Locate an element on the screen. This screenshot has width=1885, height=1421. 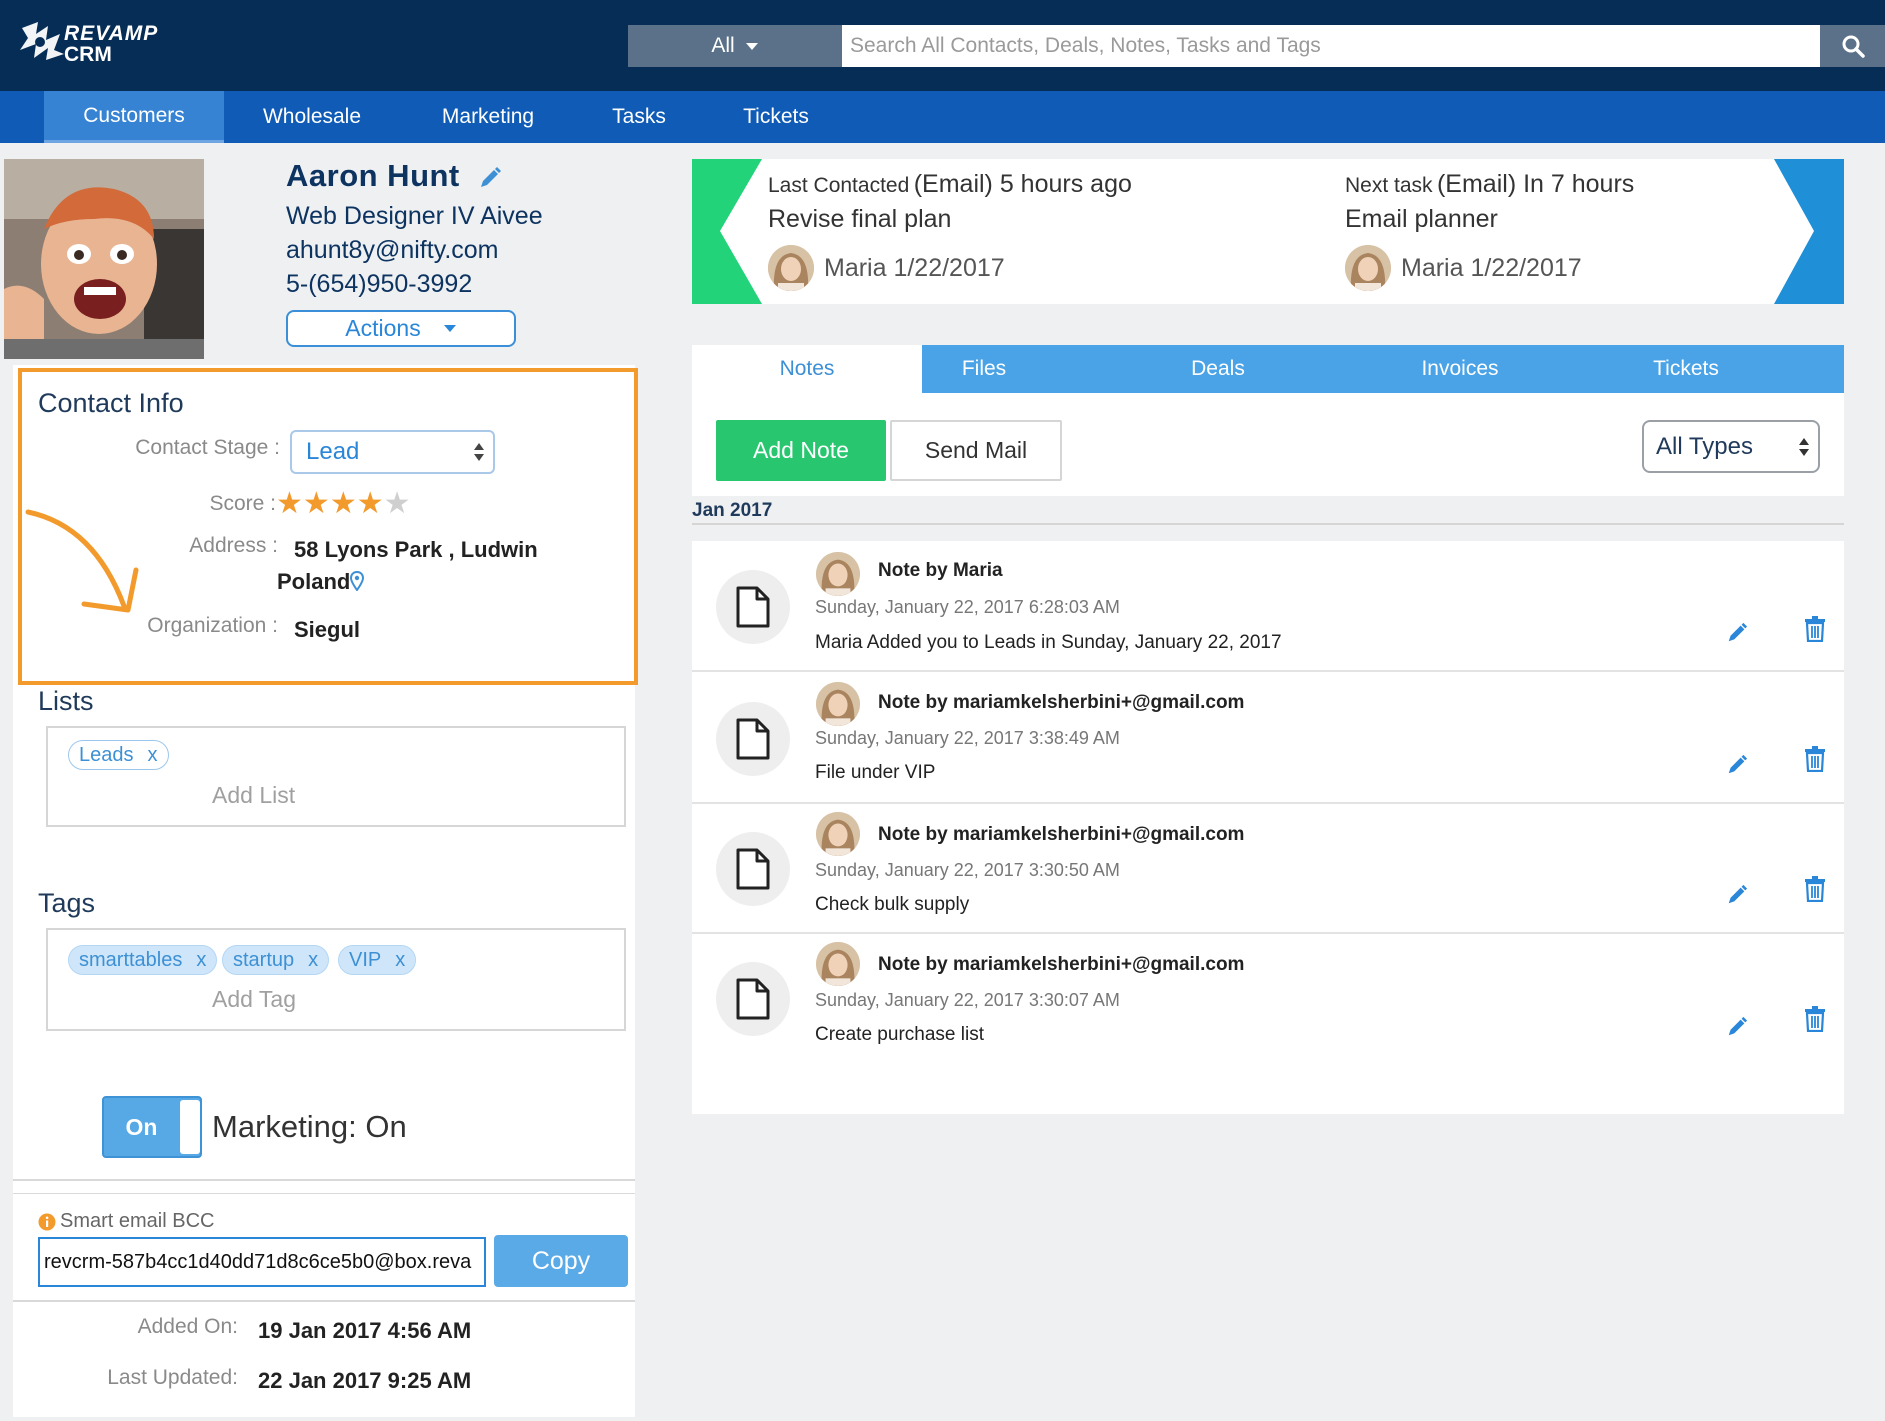
note-date: Sunday, January 22, 2017 3:38:49 AM is located at coordinates (967, 738).